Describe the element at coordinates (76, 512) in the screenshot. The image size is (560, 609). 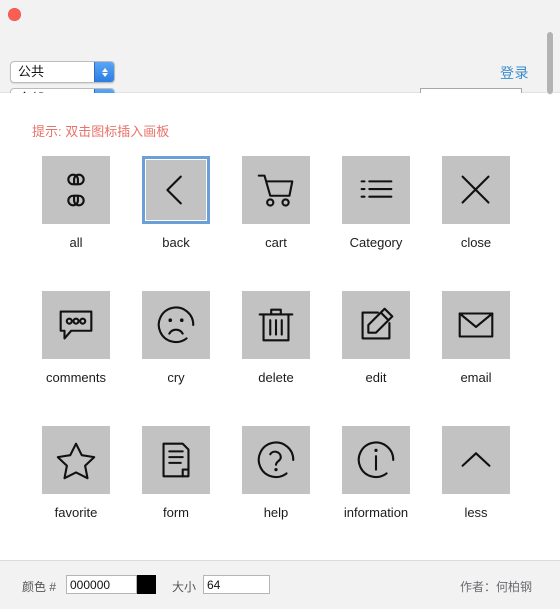
I see `icon-label: favorite` at that location.